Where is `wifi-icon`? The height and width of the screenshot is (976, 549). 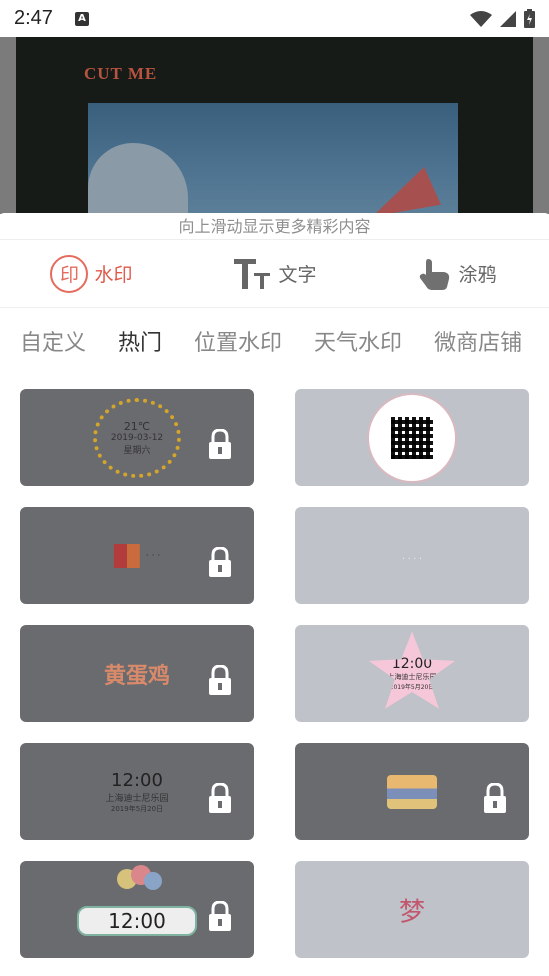 wifi-icon is located at coordinates (481, 18).